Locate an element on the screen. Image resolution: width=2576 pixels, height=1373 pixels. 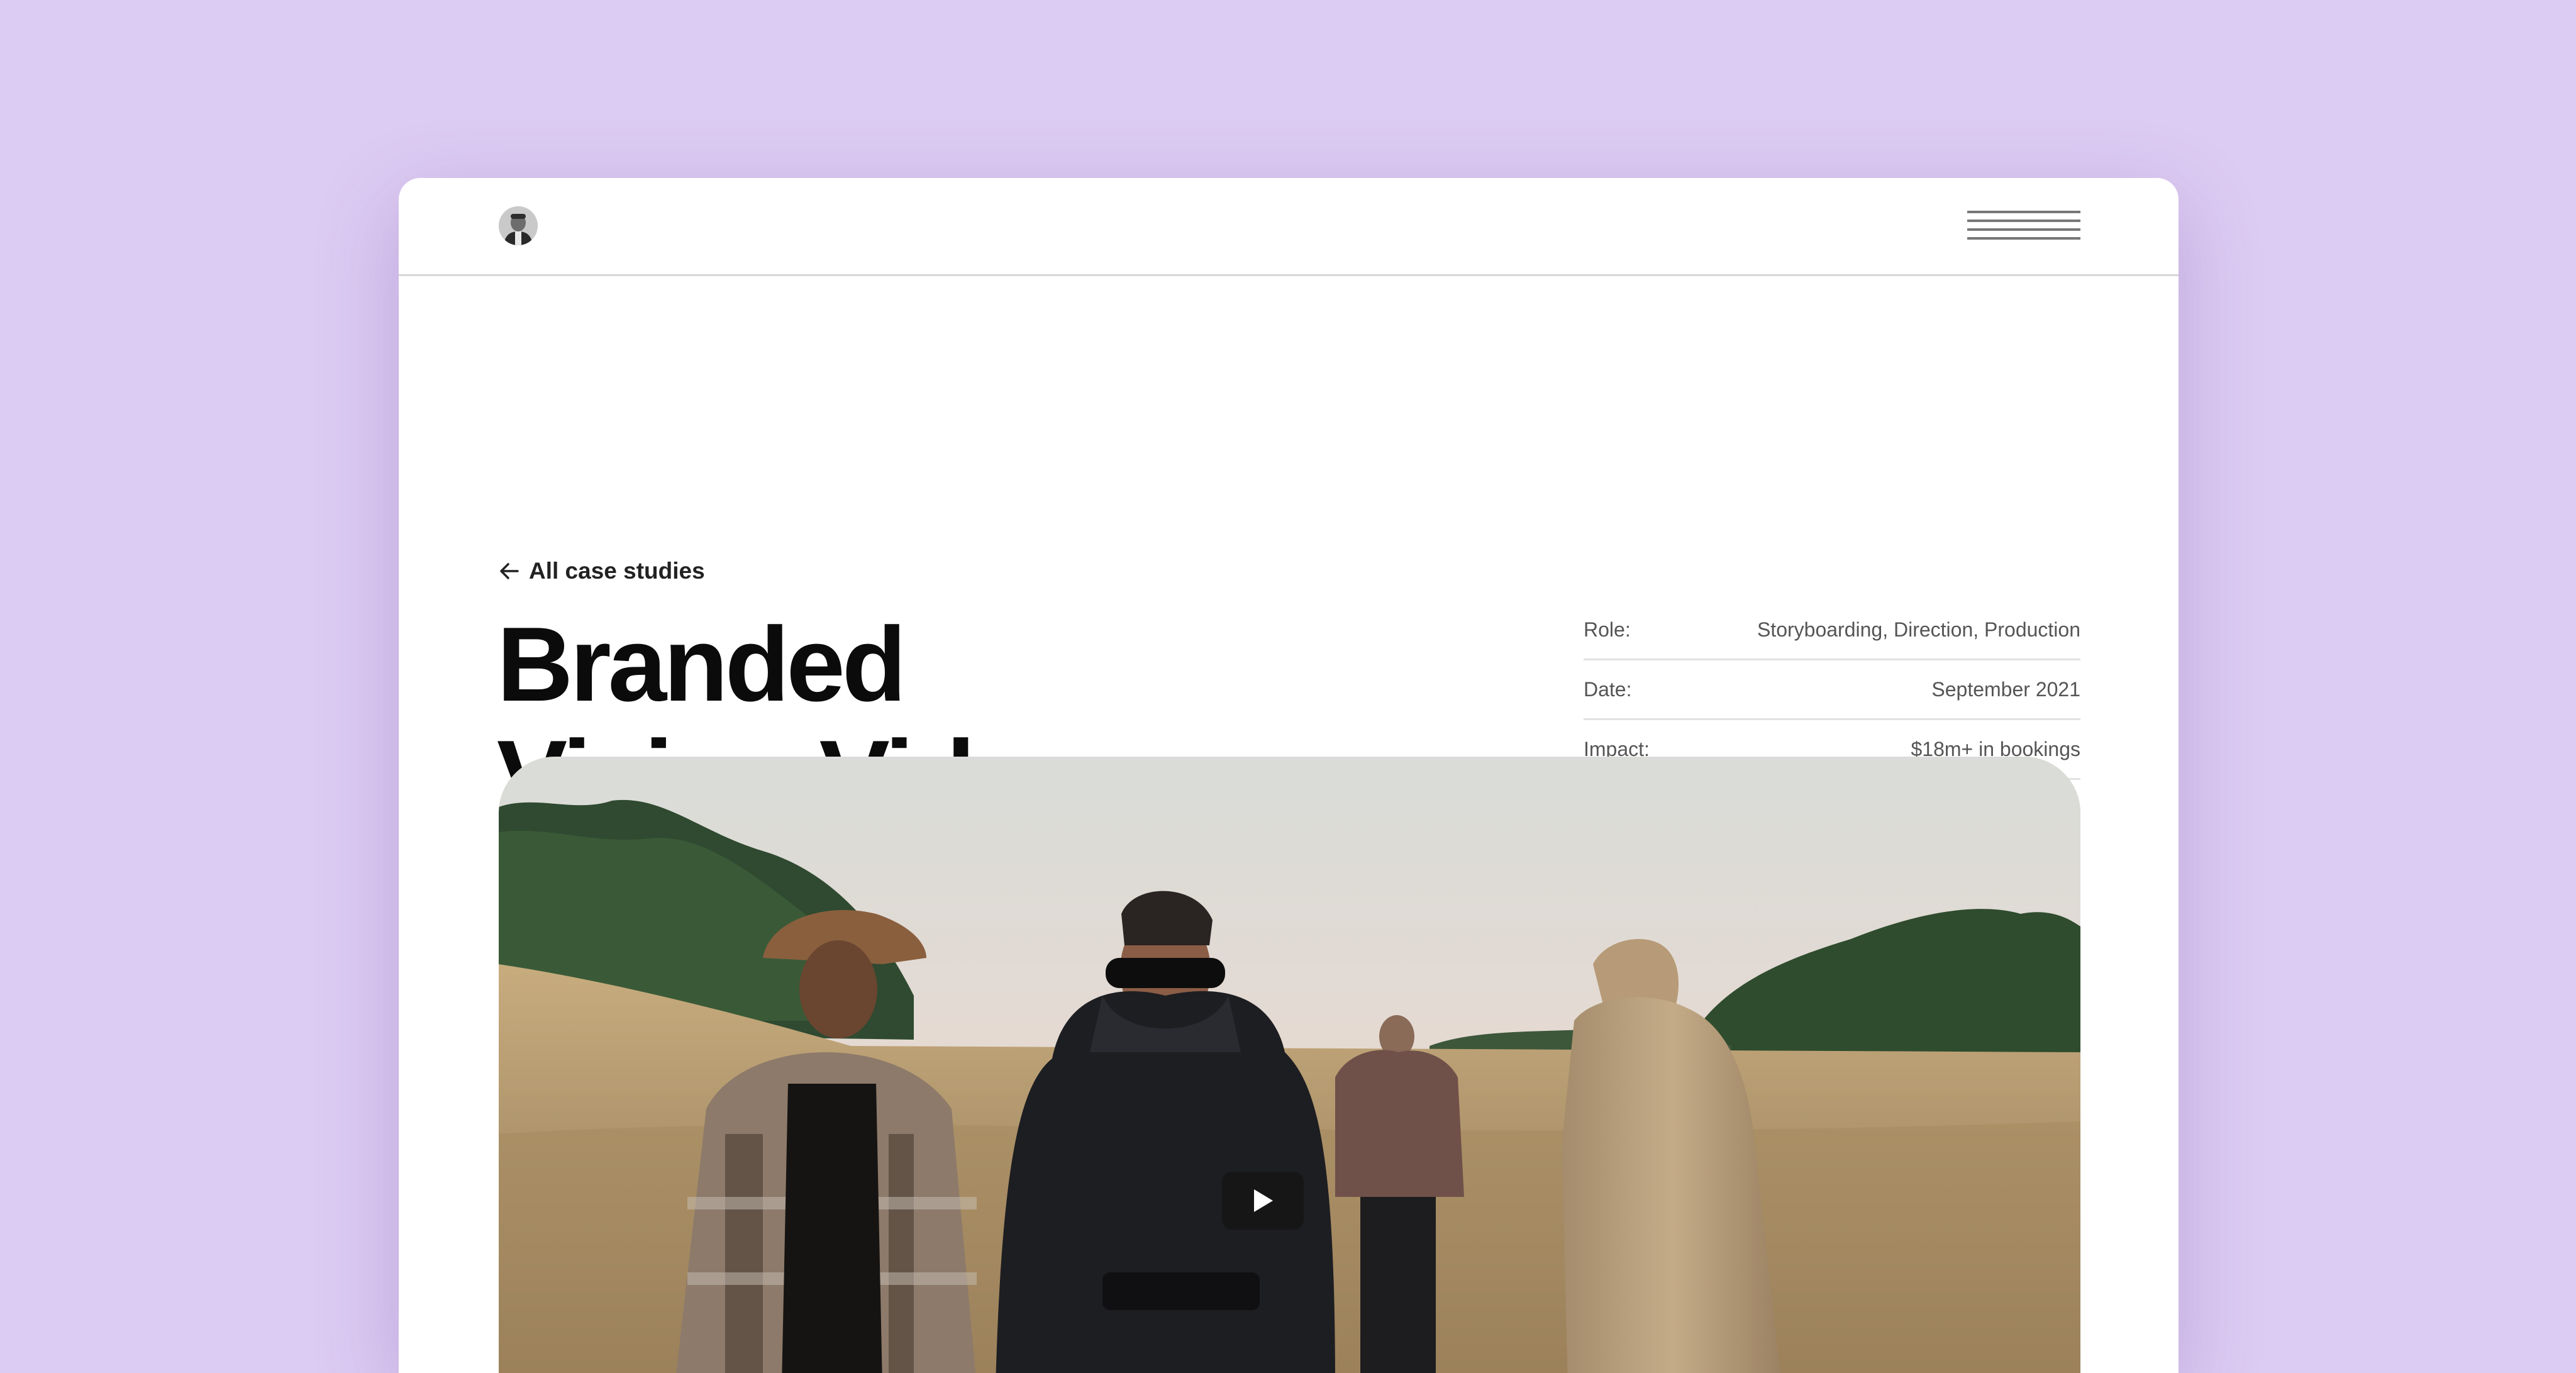
hamburger-menu-icon is located at coordinates (2023, 212).